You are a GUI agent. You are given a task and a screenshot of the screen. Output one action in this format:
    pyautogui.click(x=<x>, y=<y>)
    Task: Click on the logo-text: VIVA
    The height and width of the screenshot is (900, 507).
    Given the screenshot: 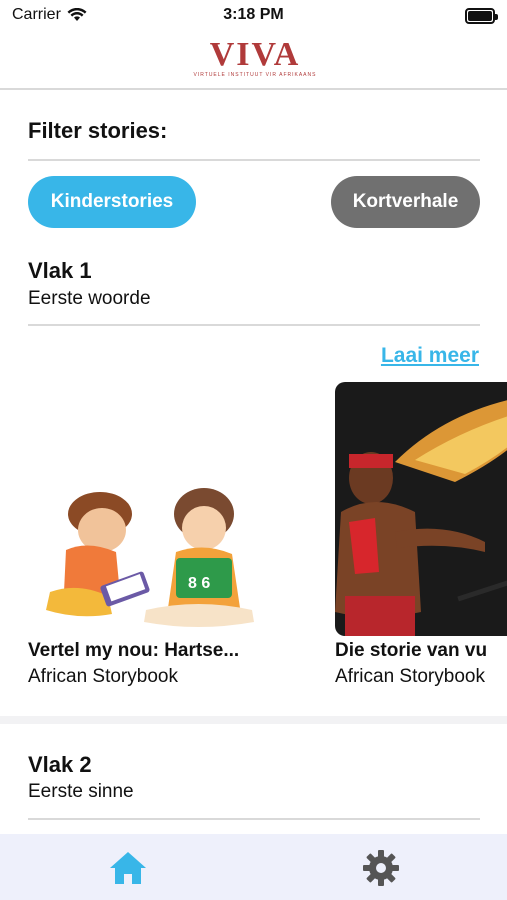 What is the action you would take?
    pyautogui.click(x=255, y=54)
    